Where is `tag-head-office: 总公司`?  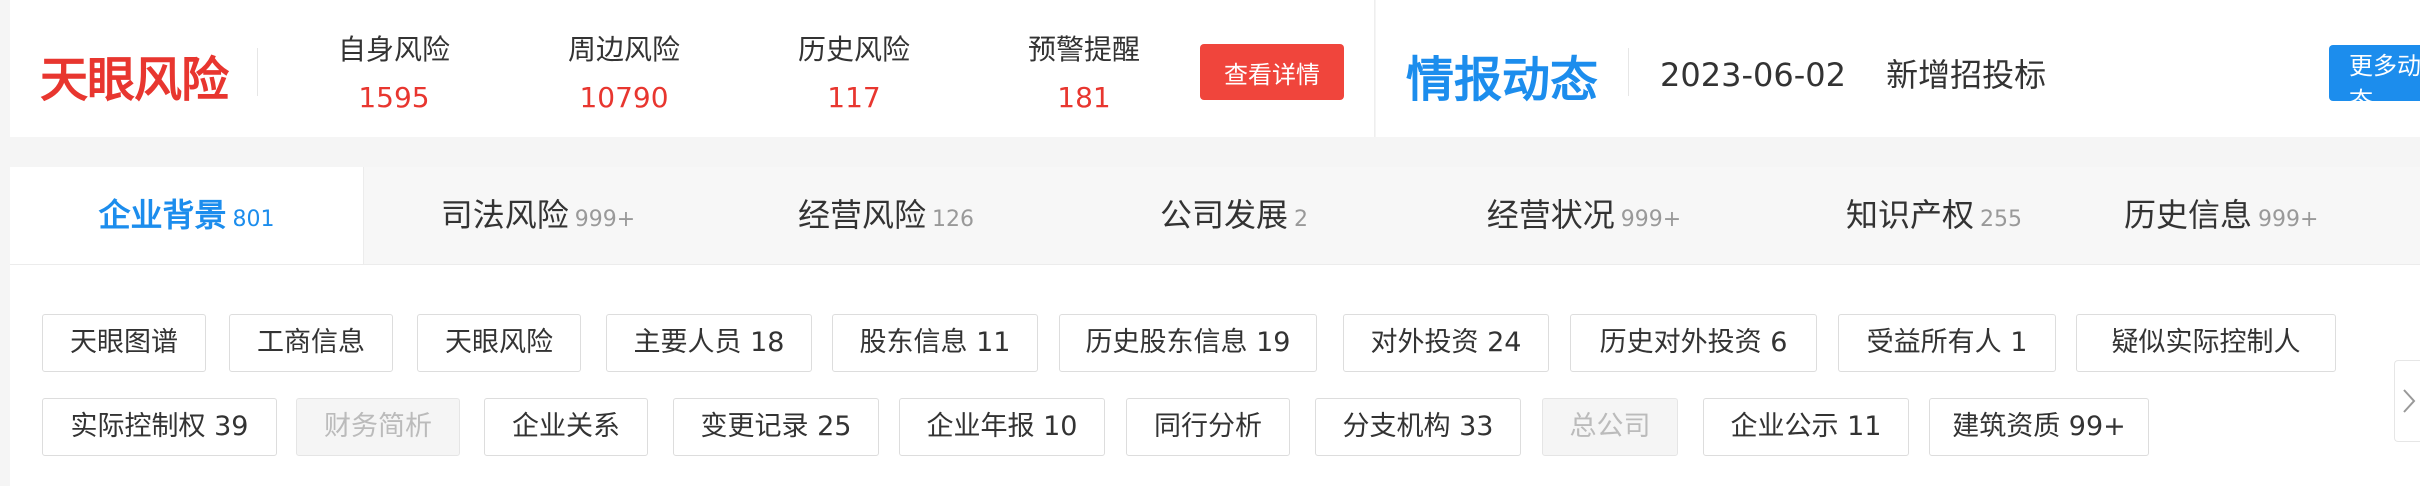
tag-head-office: 总公司 is located at coordinates (1610, 427).